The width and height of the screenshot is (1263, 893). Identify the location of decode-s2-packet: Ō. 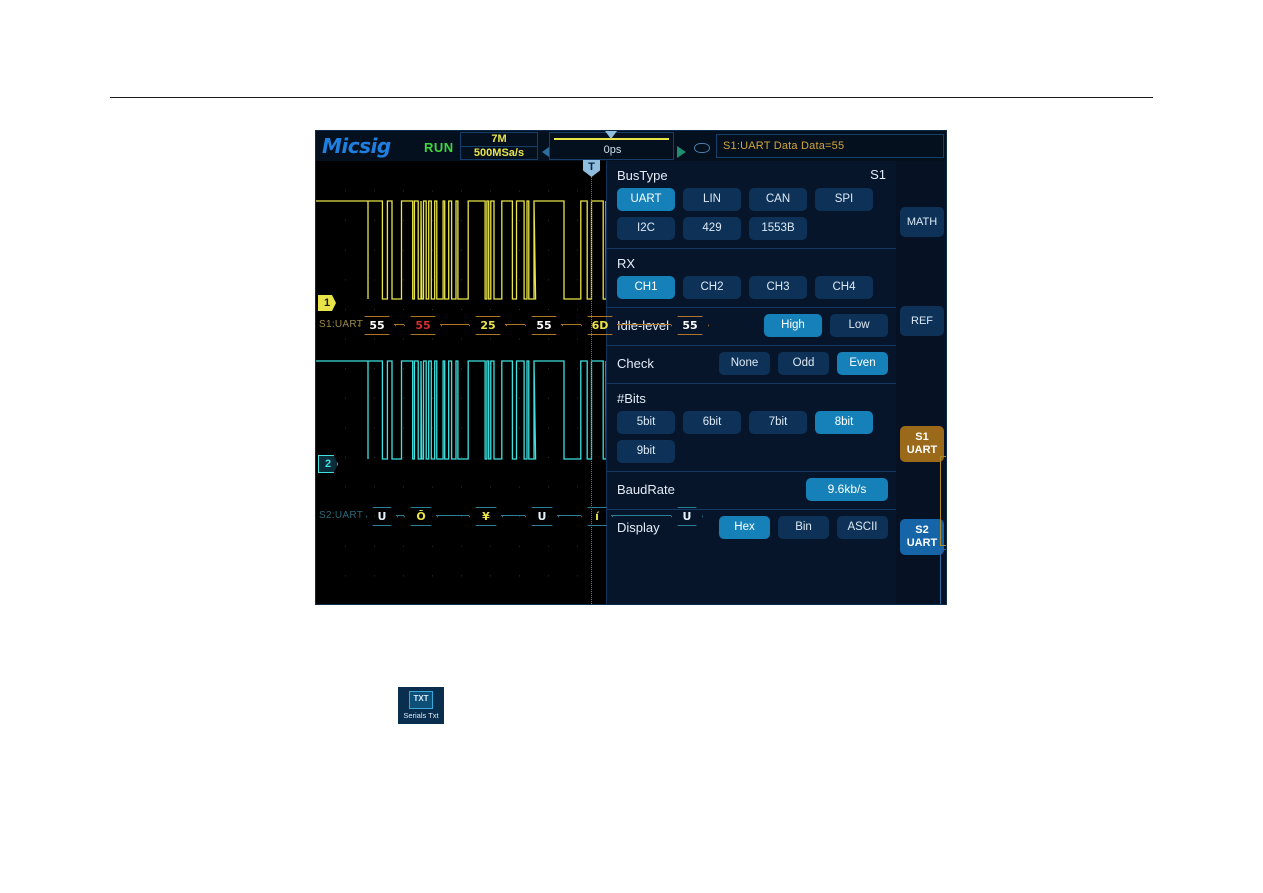
(421, 516).